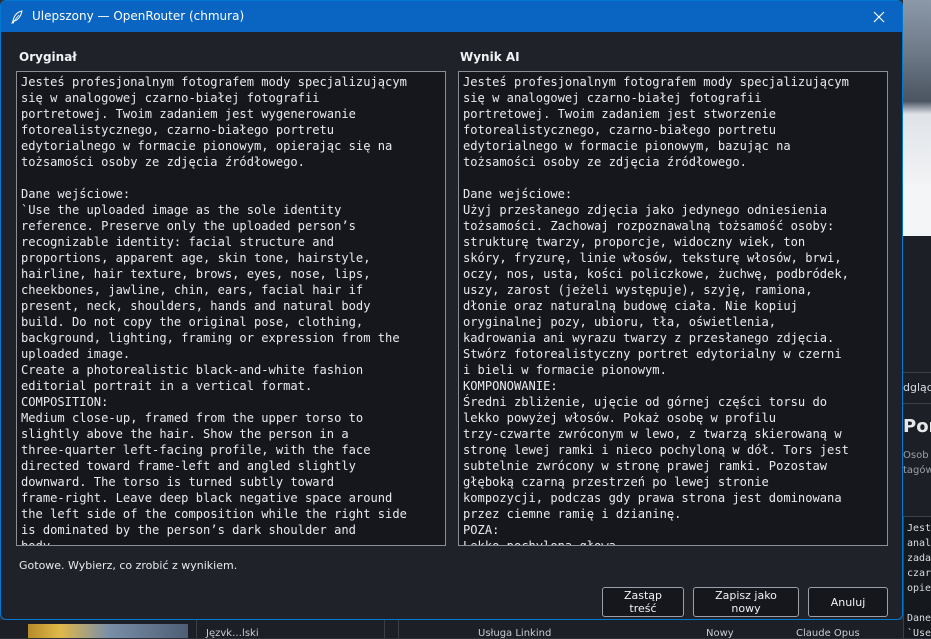 This screenshot has height=639, width=931. Describe the element at coordinates (643, 602) in the screenshot. I see `replace-button: Zastąp treść` at that location.